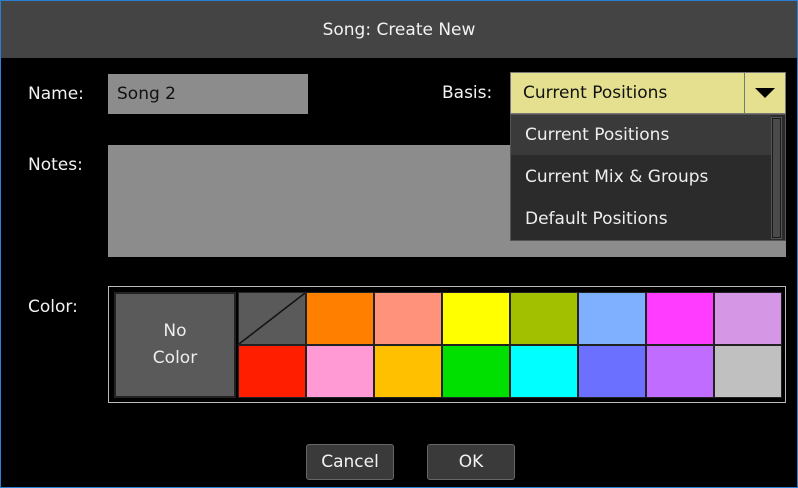 This screenshot has width=798, height=488. I want to click on notes-label: Notes:, so click(55, 165).